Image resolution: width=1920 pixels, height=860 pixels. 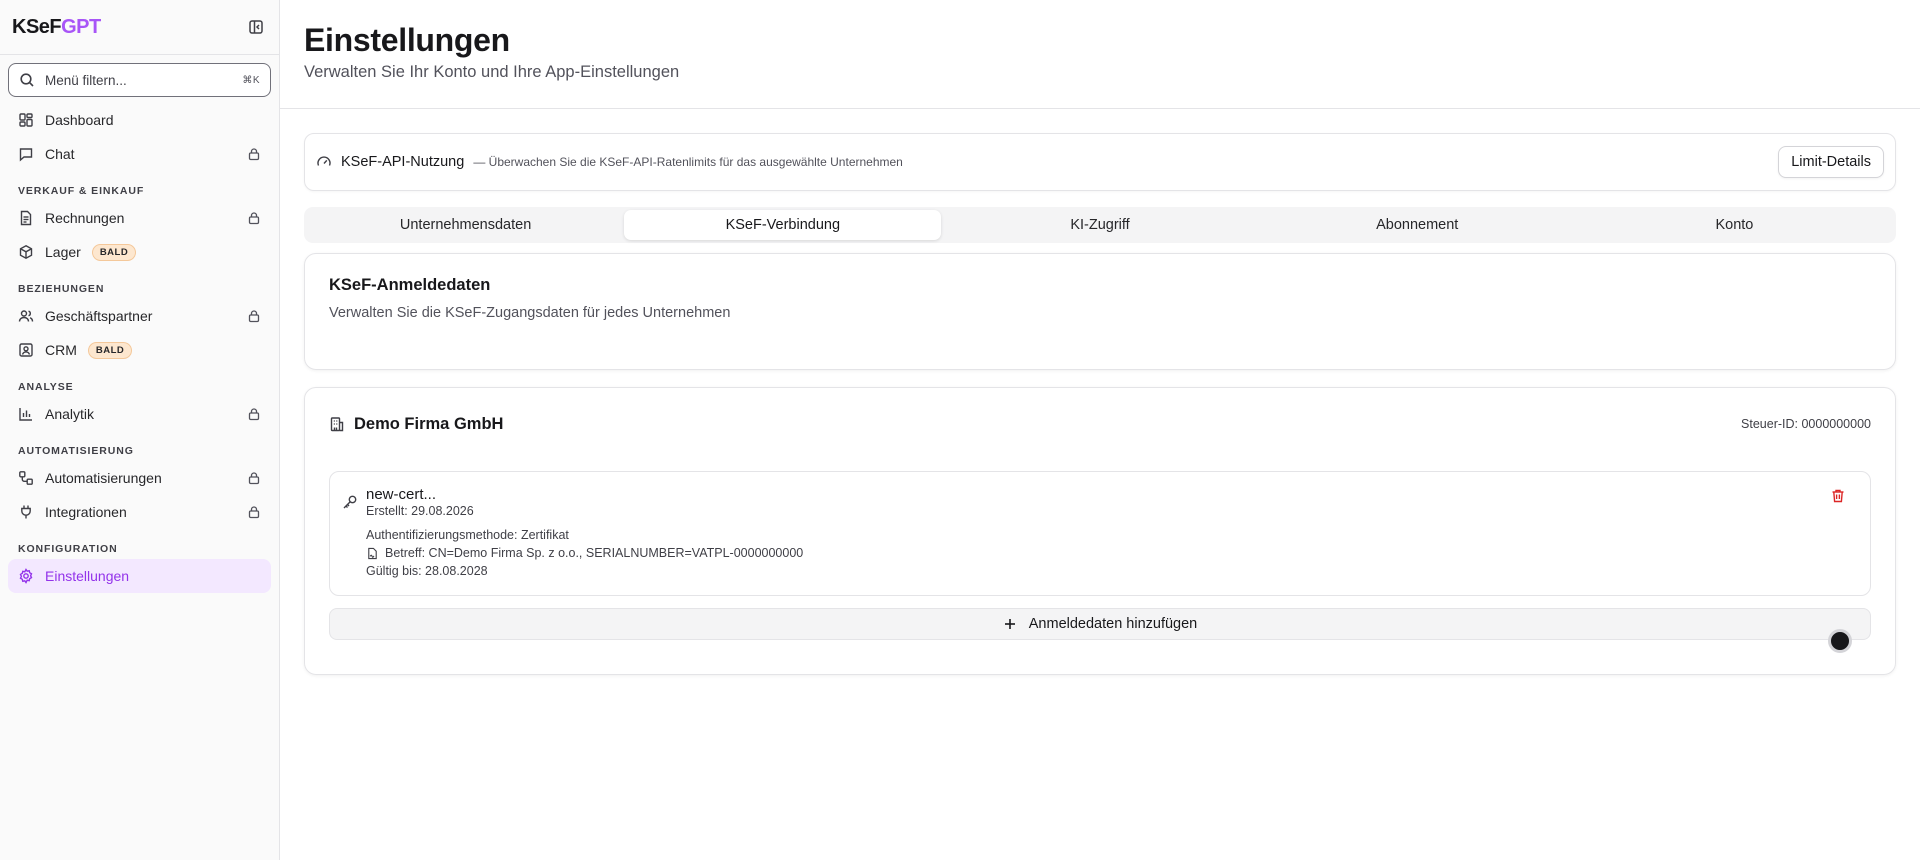 I want to click on building-icon, so click(x=337, y=424).